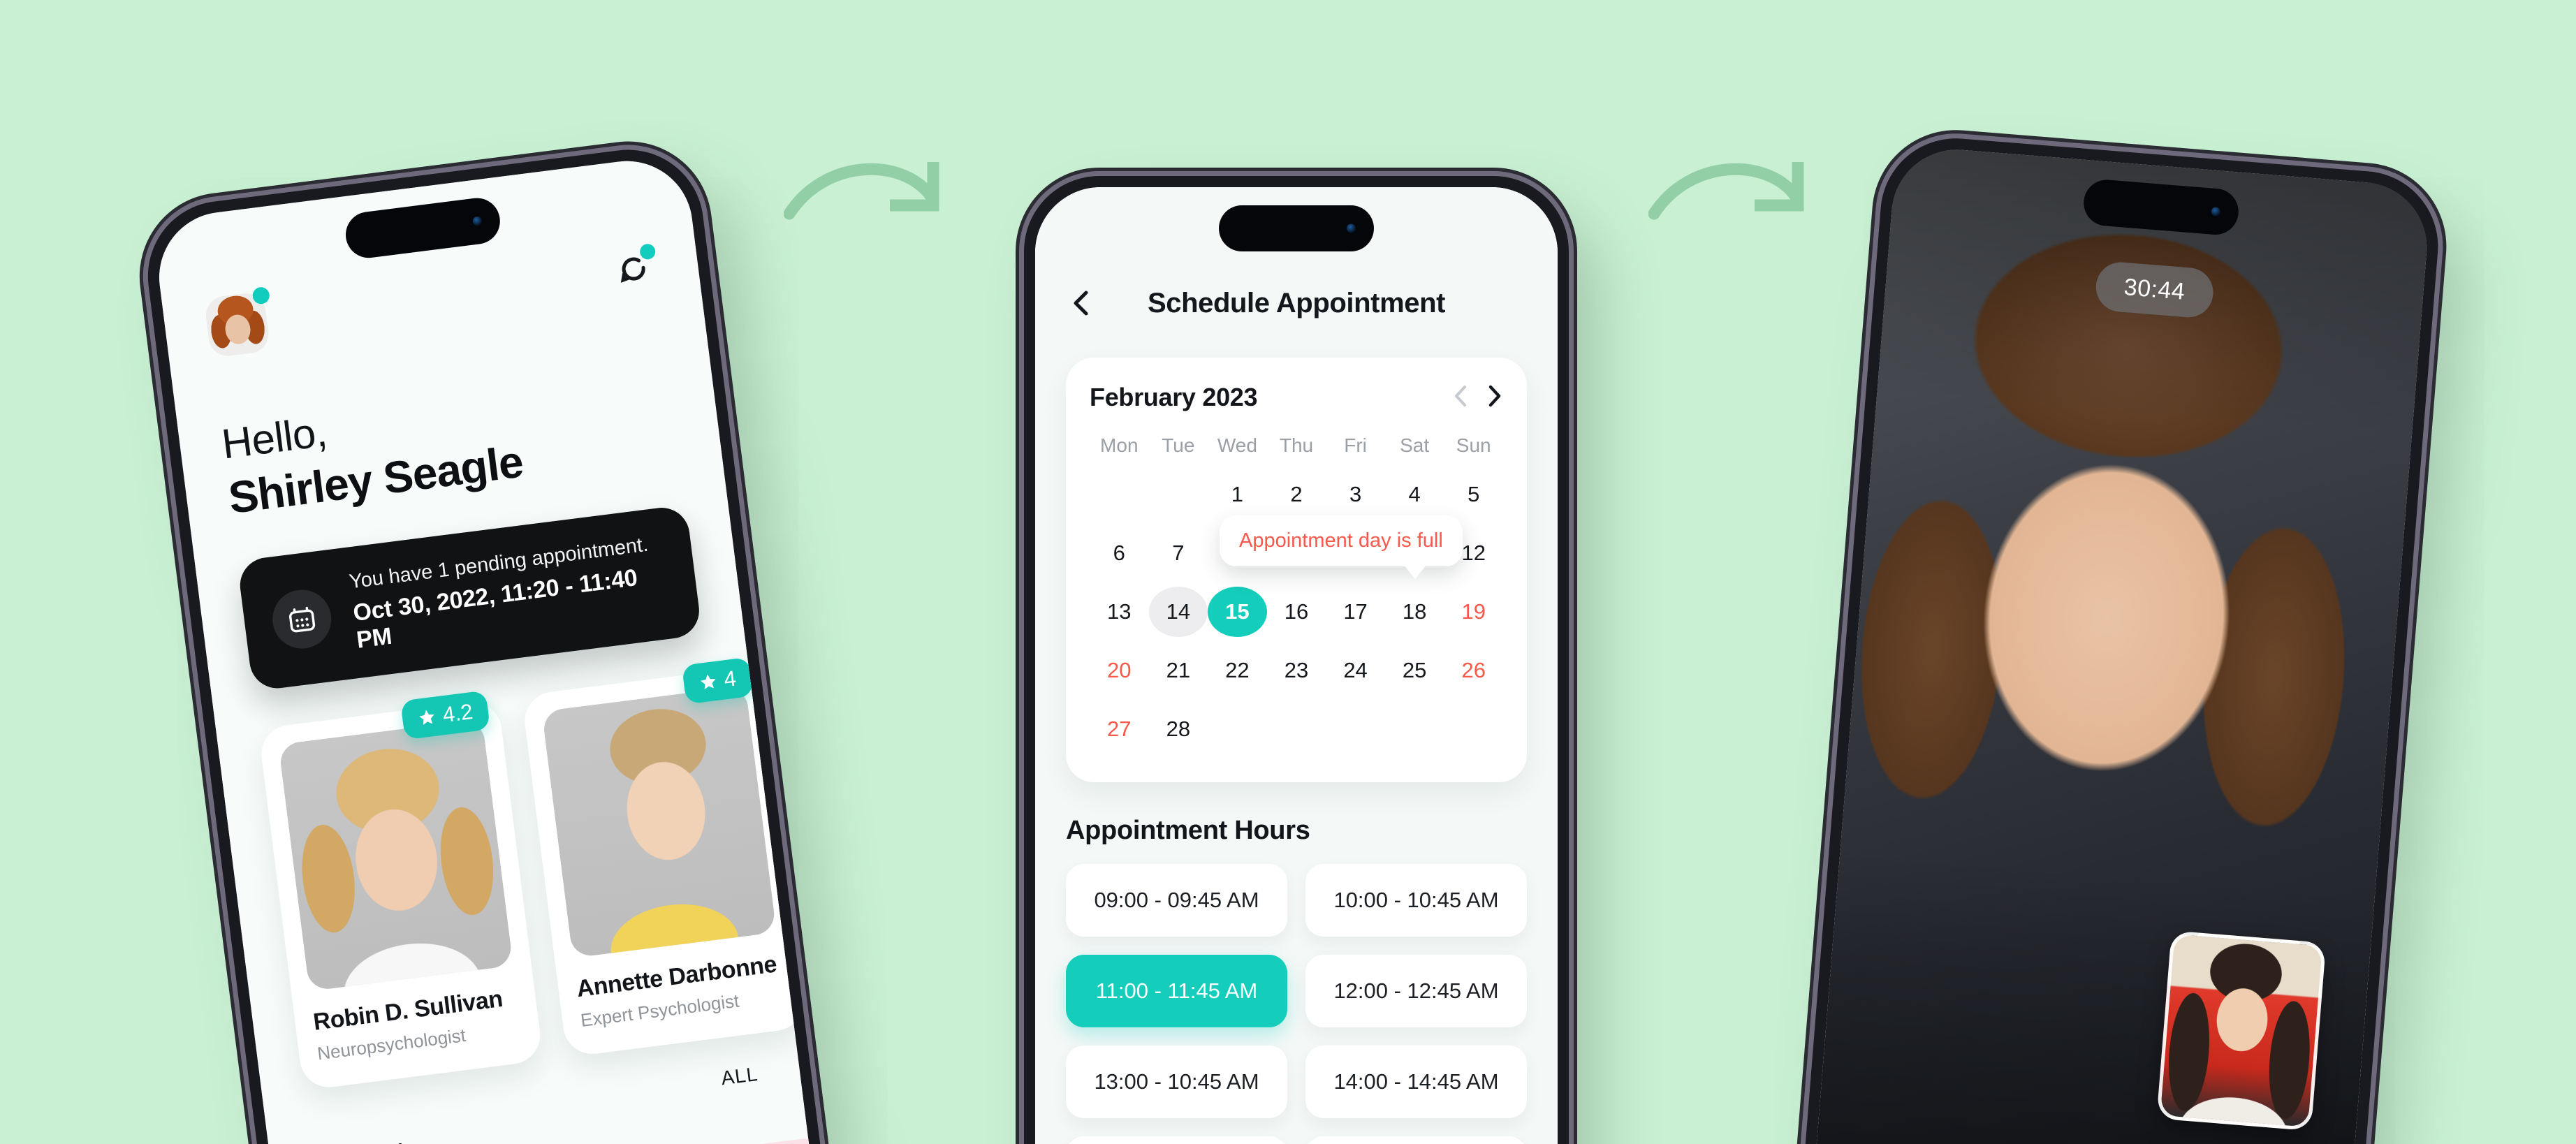 This screenshot has width=2576, height=1144. Describe the element at coordinates (1341, 547) in the screenshot. I see `tooltip-appointment-full: Appointment day is full` at that location.